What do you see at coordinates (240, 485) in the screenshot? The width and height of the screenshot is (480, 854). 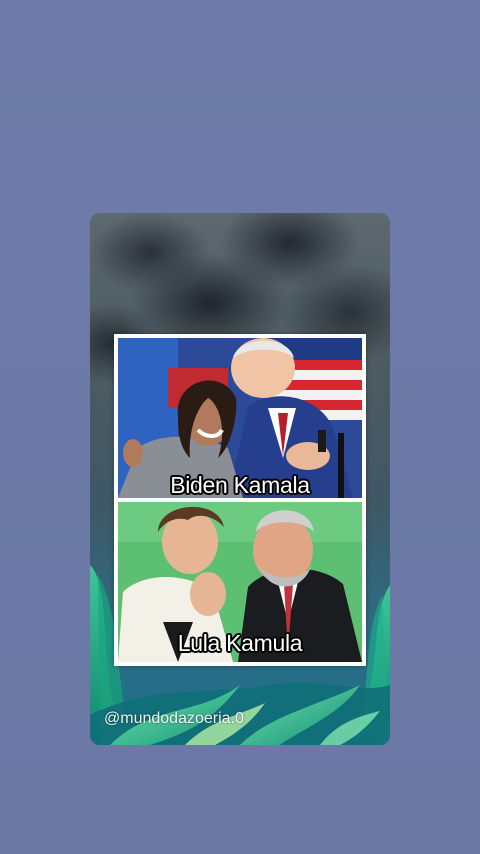 I see `top-caption: Biden Kamala` at bounding box center [240, 485].